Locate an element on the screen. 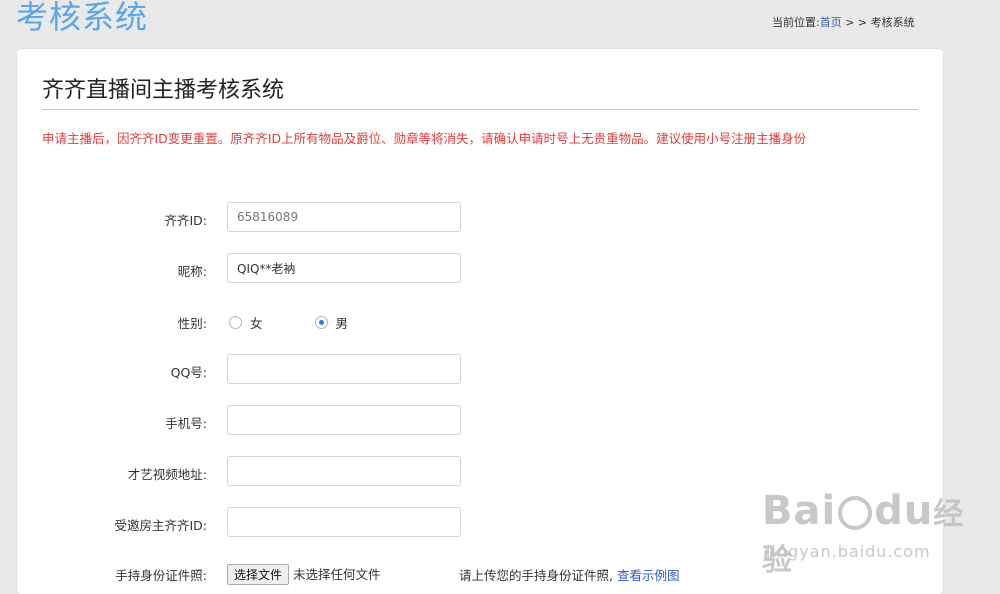 The image size is (1000, 594). gender-label: 性别: is located at coordinates (192, 323).